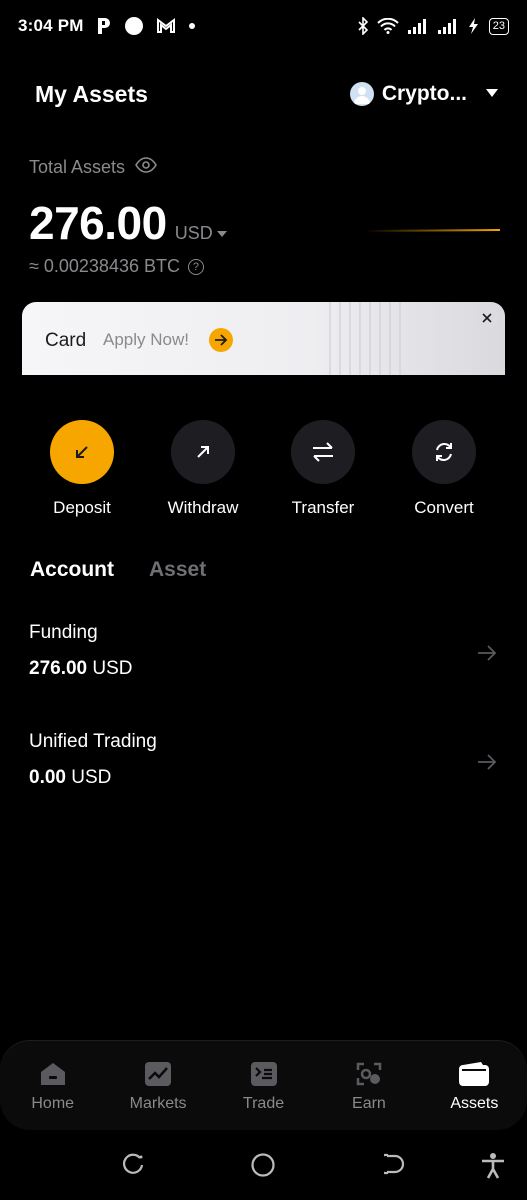 Image resolution: width=527 pixels, height=1200 pixels. What do you see at coordinates (118, 570) in the screenshot?
I see `assets-tabs: Account Asset` at bounding box center [118, 570].